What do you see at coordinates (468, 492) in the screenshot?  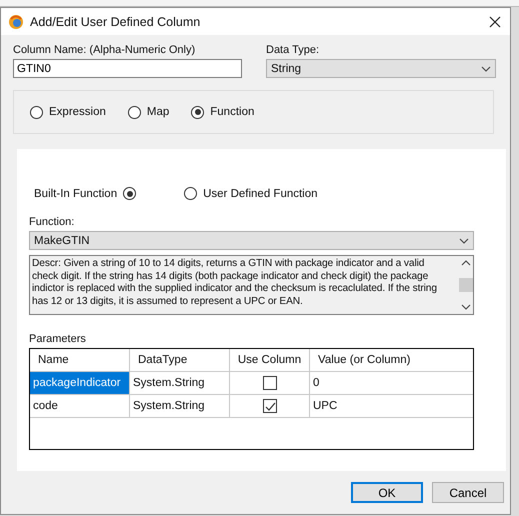 I see `dialog-button: Cancel` at bounding box center [468, 492].